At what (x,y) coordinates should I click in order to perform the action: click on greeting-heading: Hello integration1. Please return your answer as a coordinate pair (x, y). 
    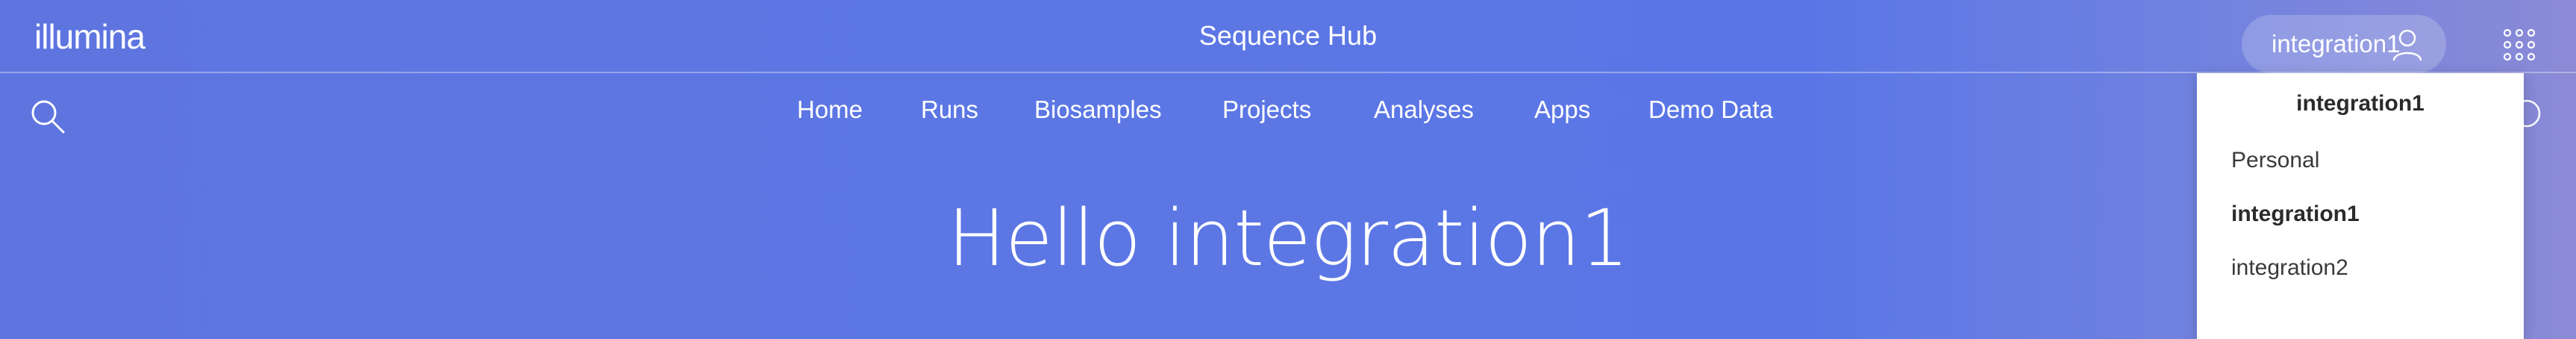
    Looking at the image, I should click on (1288, 238).